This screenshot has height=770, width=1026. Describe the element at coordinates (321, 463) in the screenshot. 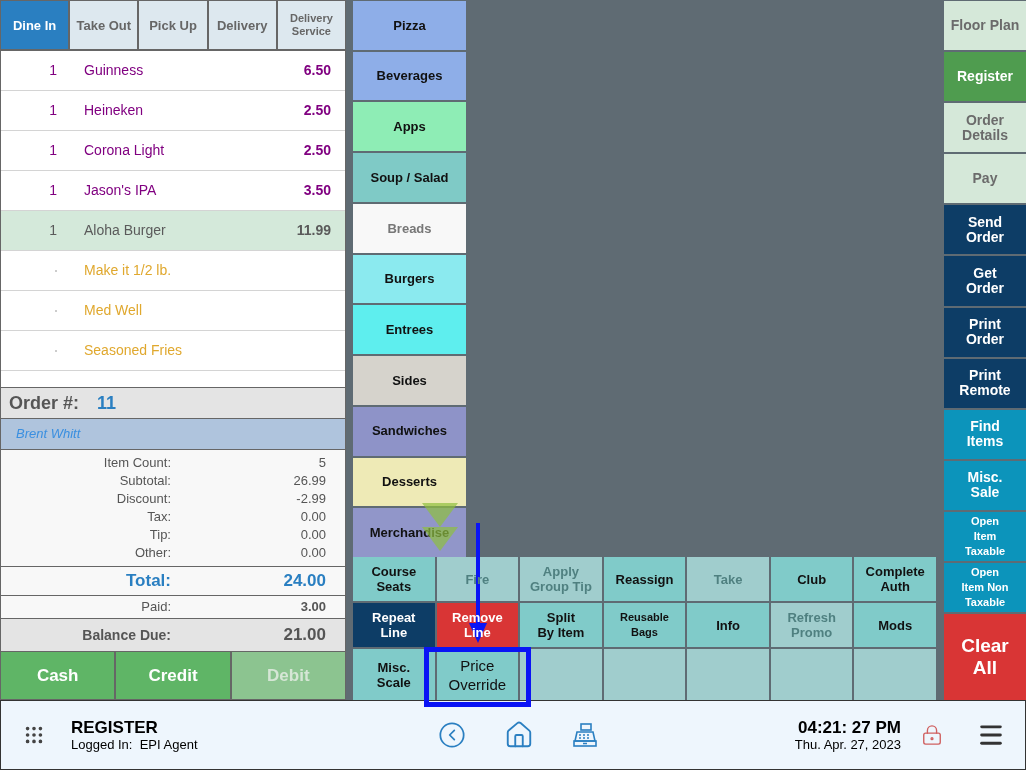

I see `summary-value: 5` at that location.